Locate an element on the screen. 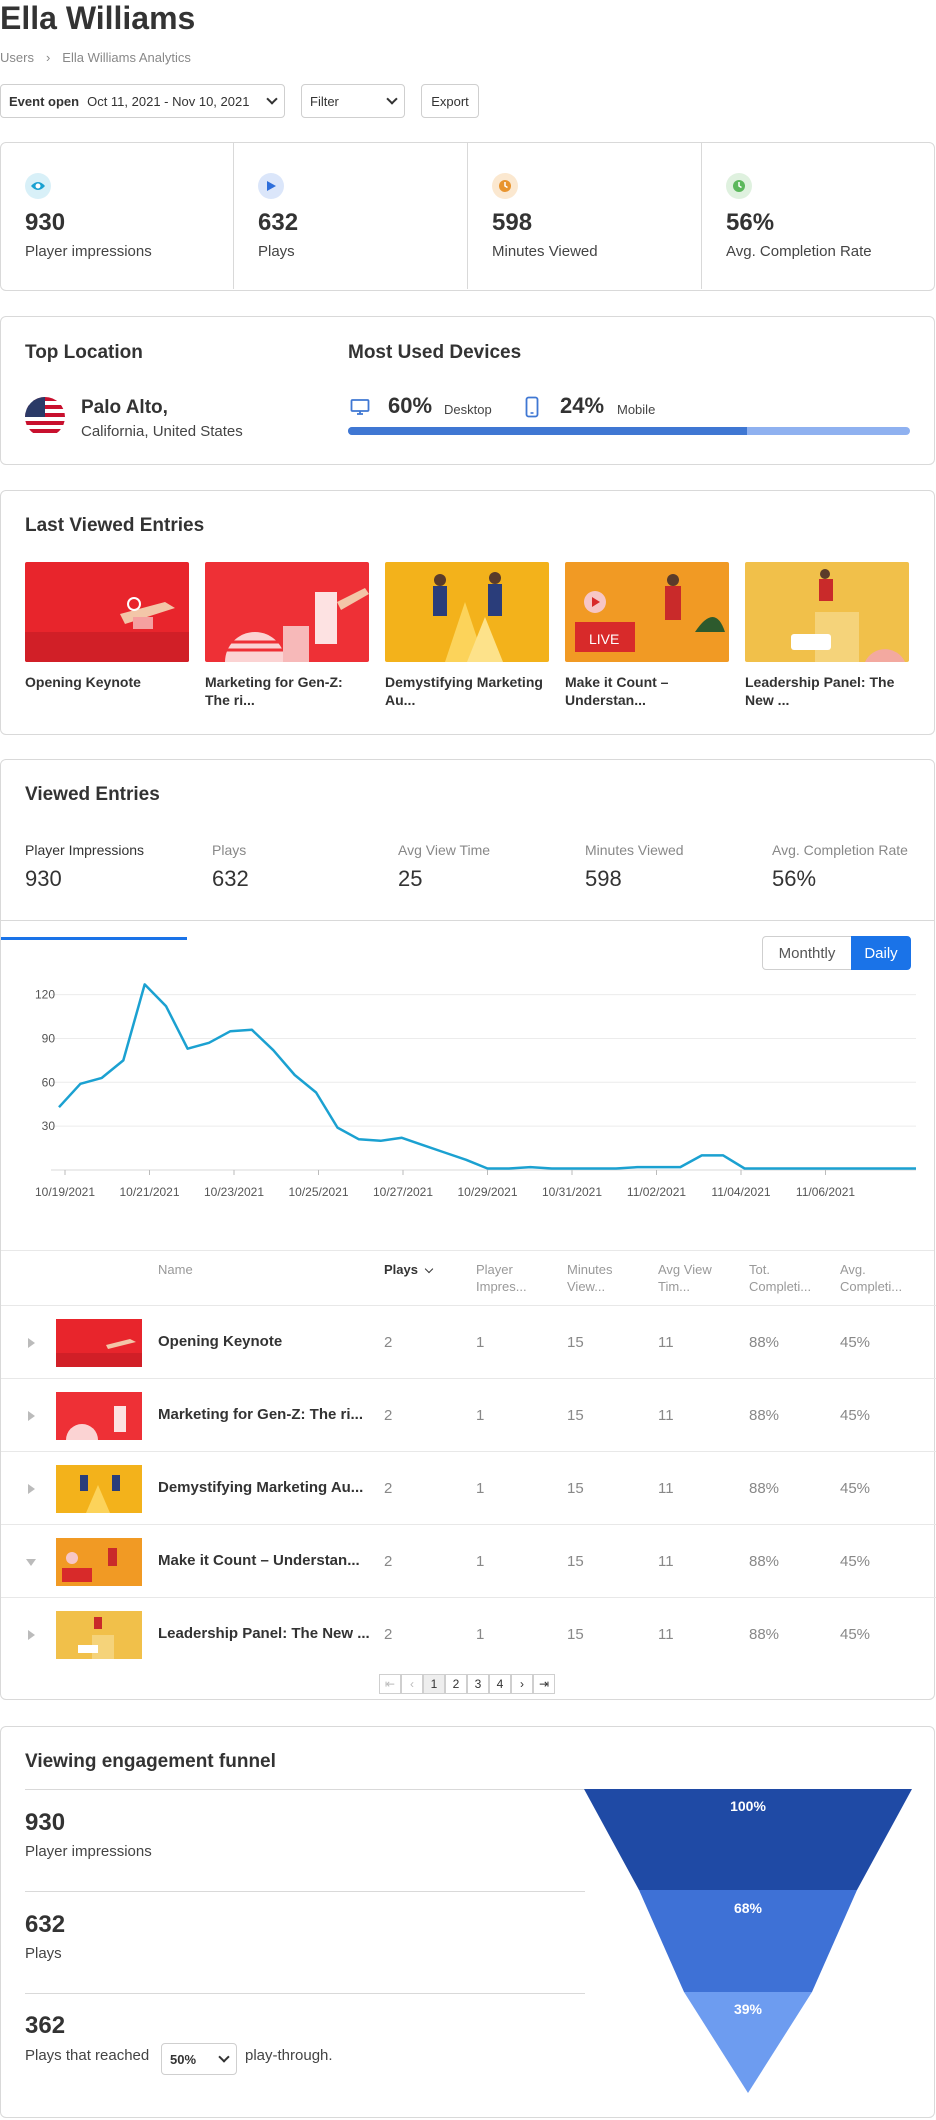 The height and width of the screenshot is (2120, 936). page-1-button: 1 is located at coordinates (434, 1684).